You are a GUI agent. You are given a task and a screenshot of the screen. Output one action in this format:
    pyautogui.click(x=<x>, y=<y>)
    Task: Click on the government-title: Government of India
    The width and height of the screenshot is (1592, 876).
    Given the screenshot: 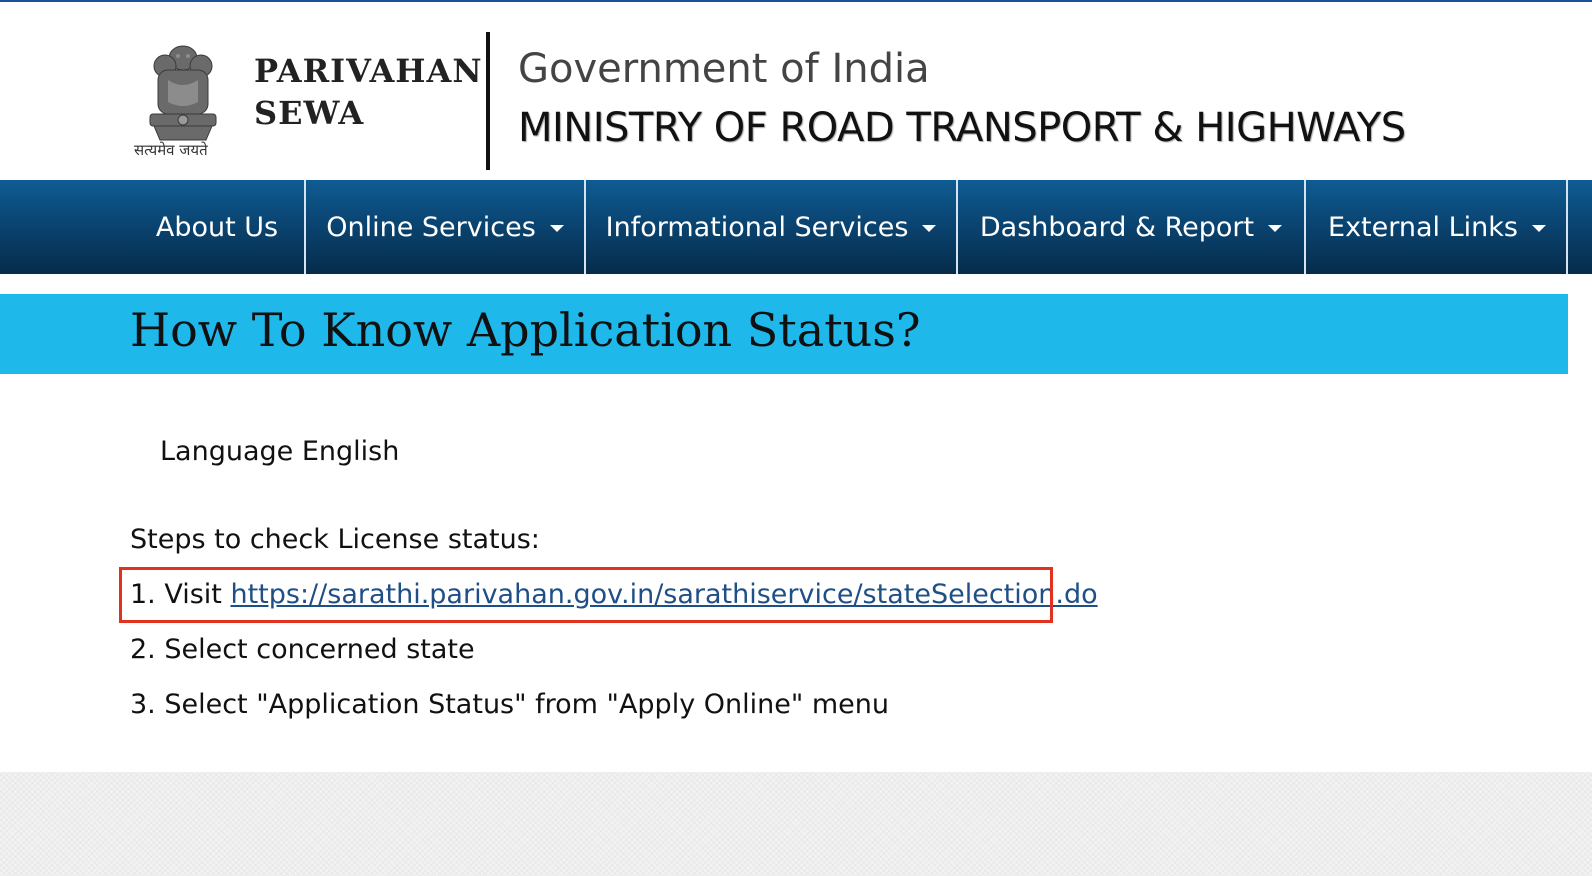 What is the action you would take?
    pyautogui.click(x=724, y=69)
    